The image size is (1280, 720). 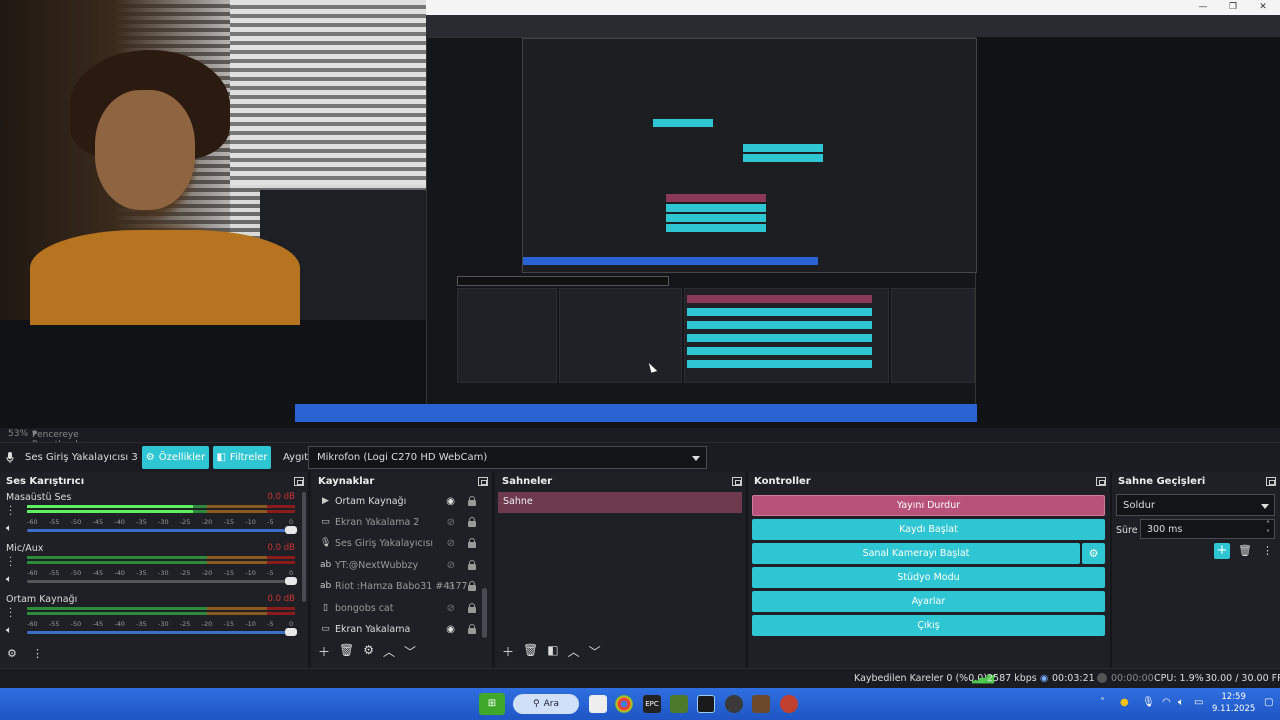 What do you see at coordinates (402, 523) in the screenshot?
I see `source-item: ▭ Ekran Yakalama 2 ⊘` at bounding box center [402, 523].